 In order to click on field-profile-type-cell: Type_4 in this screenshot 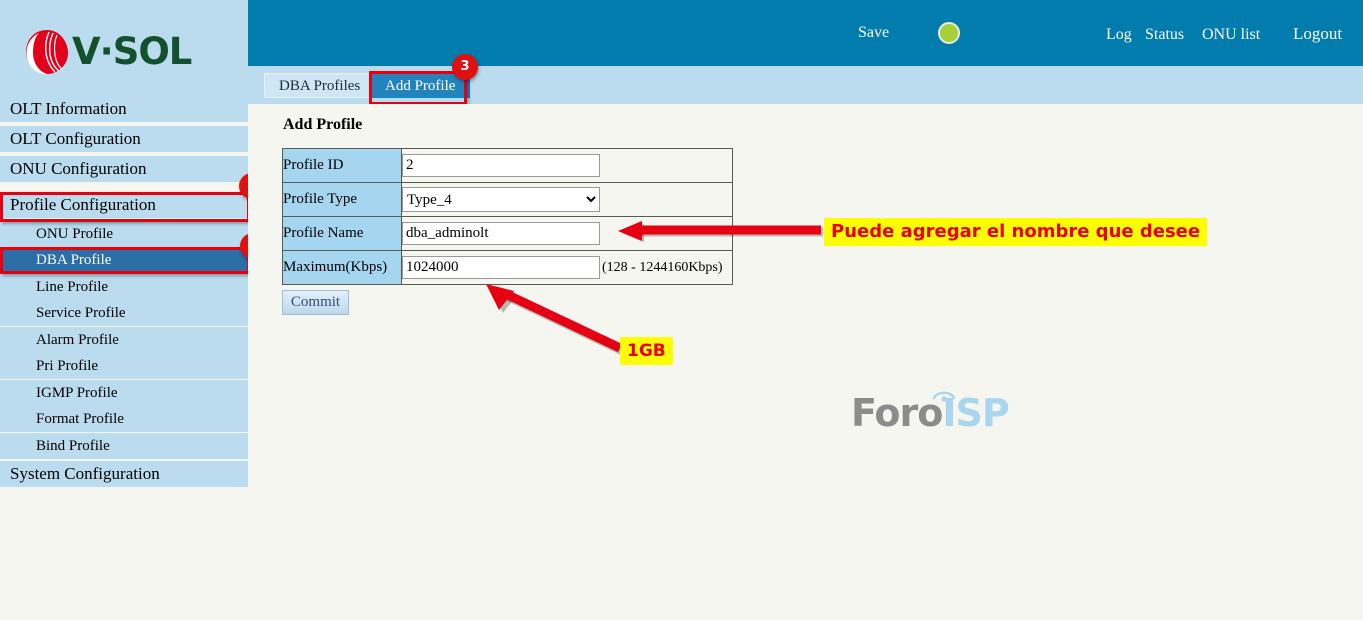, I will do `click(567, 199)`.